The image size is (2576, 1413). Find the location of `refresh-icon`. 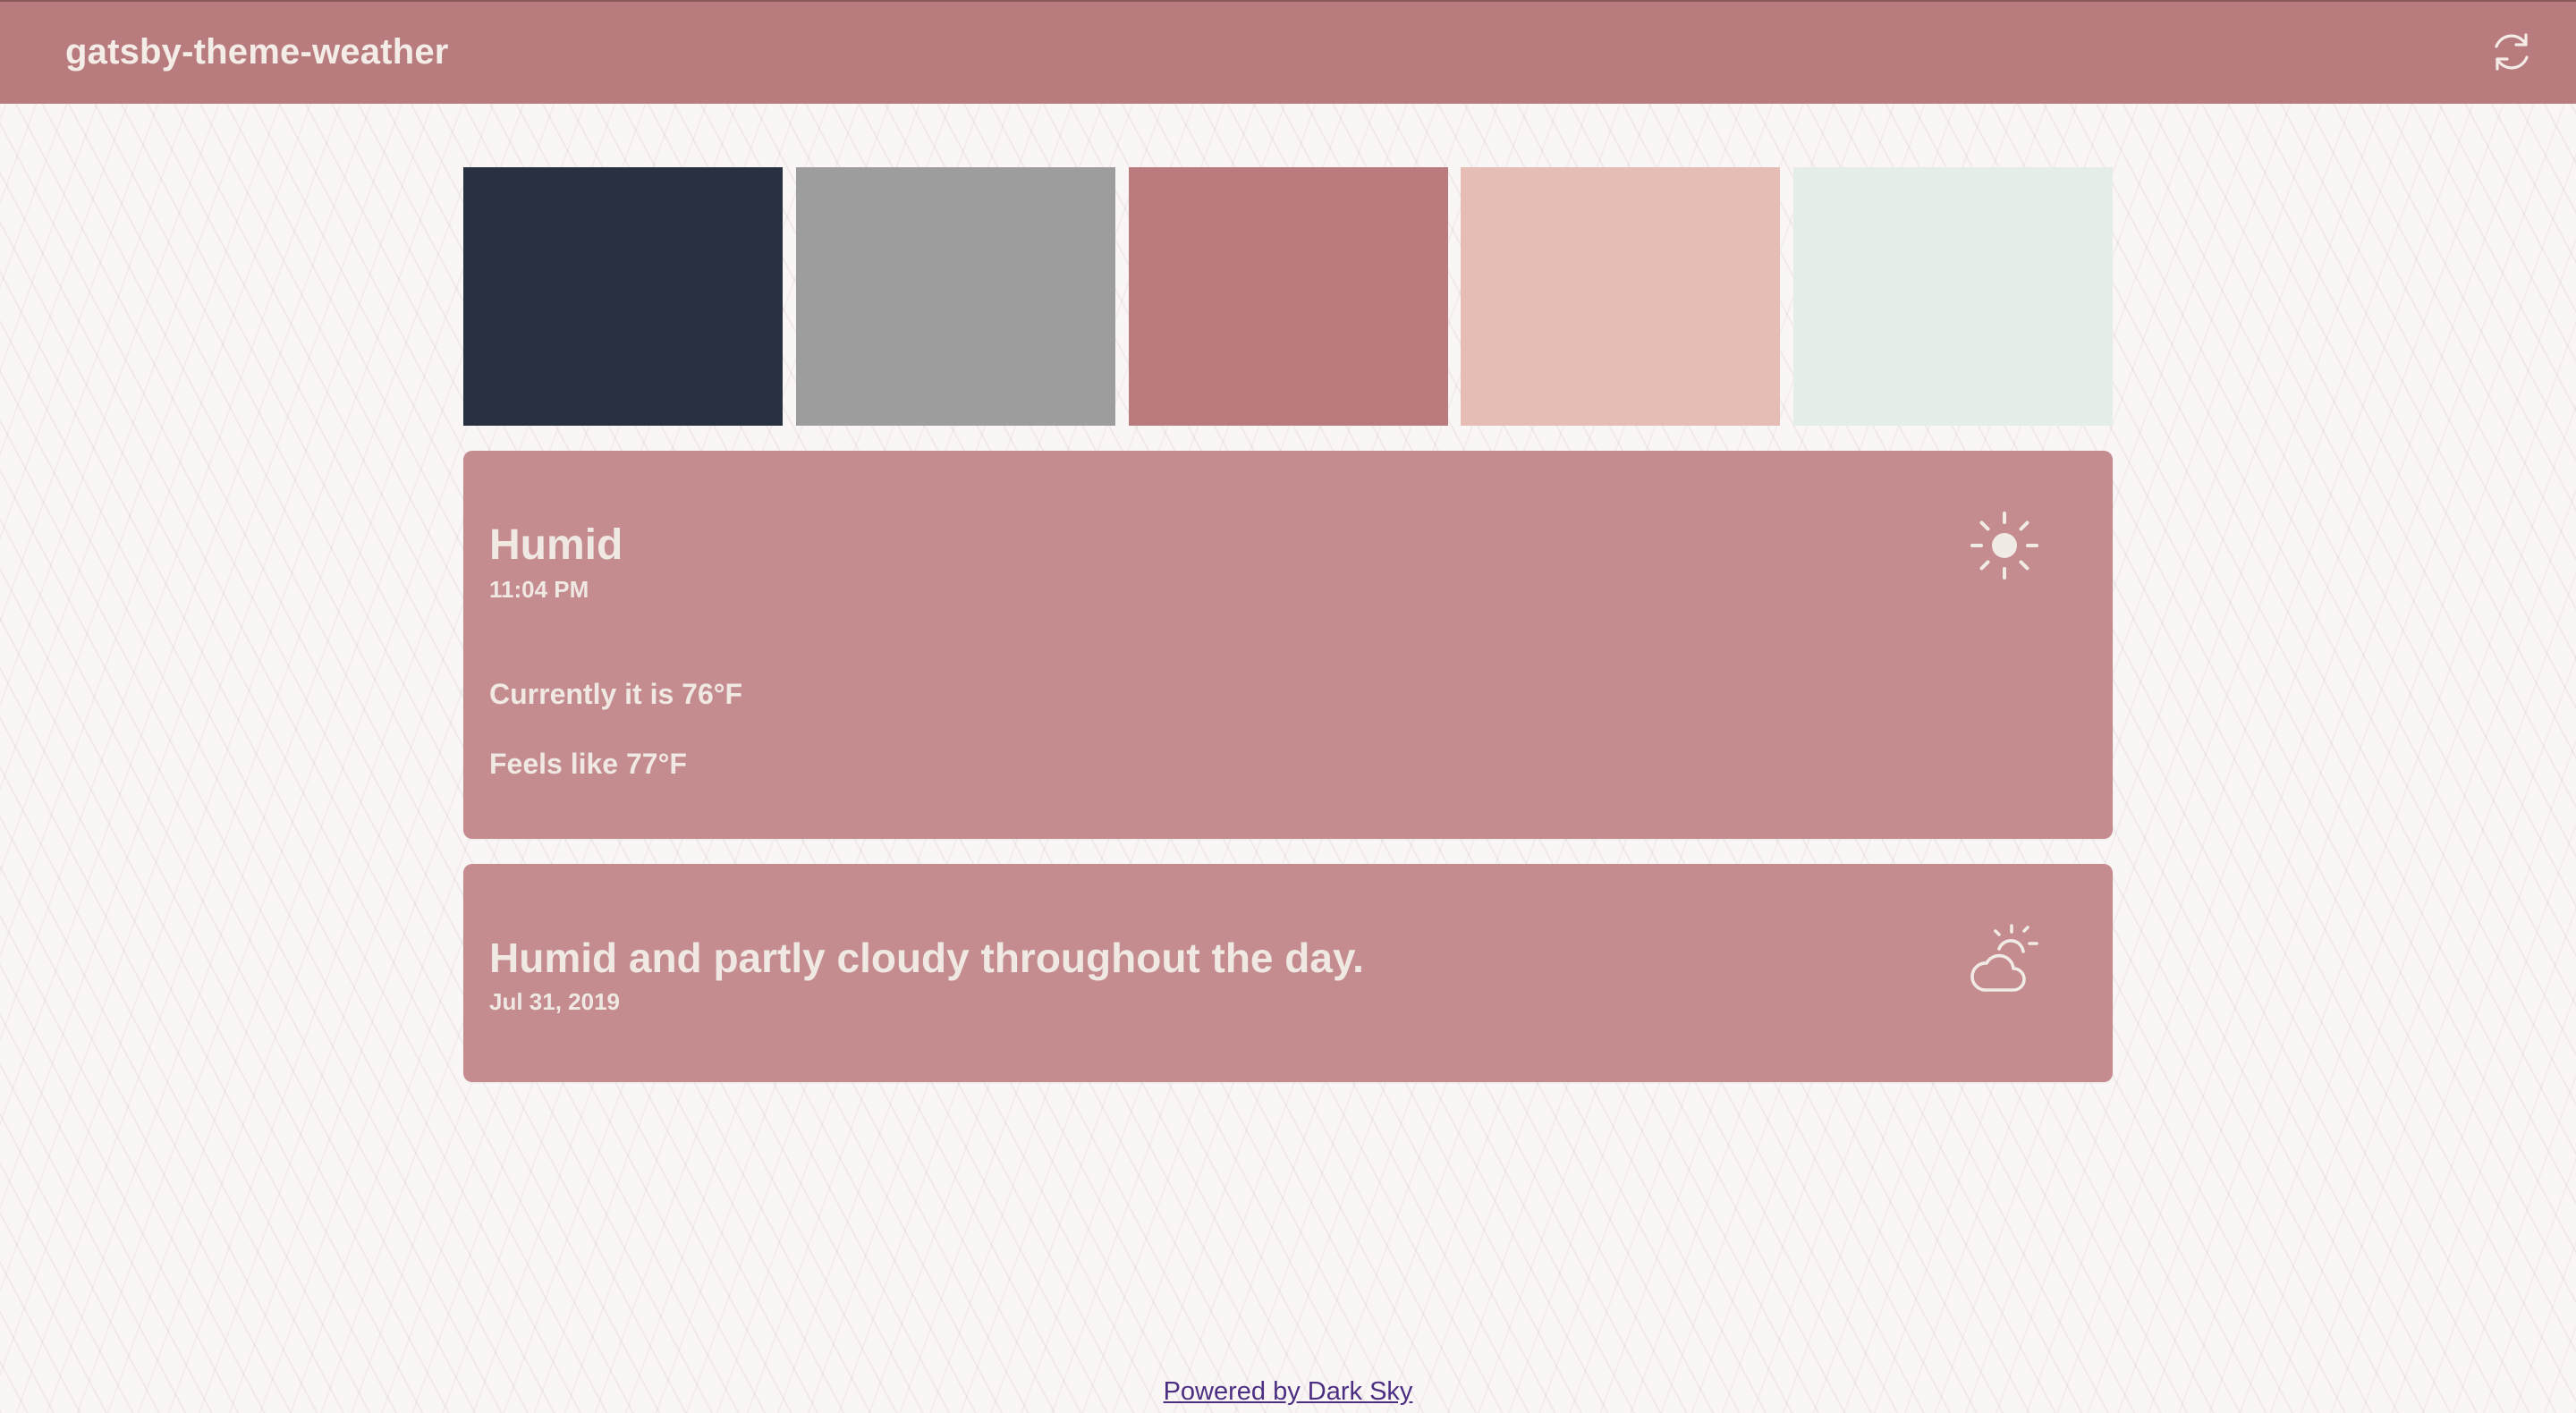

refresh-icon is located at coordinates (2512, 52).